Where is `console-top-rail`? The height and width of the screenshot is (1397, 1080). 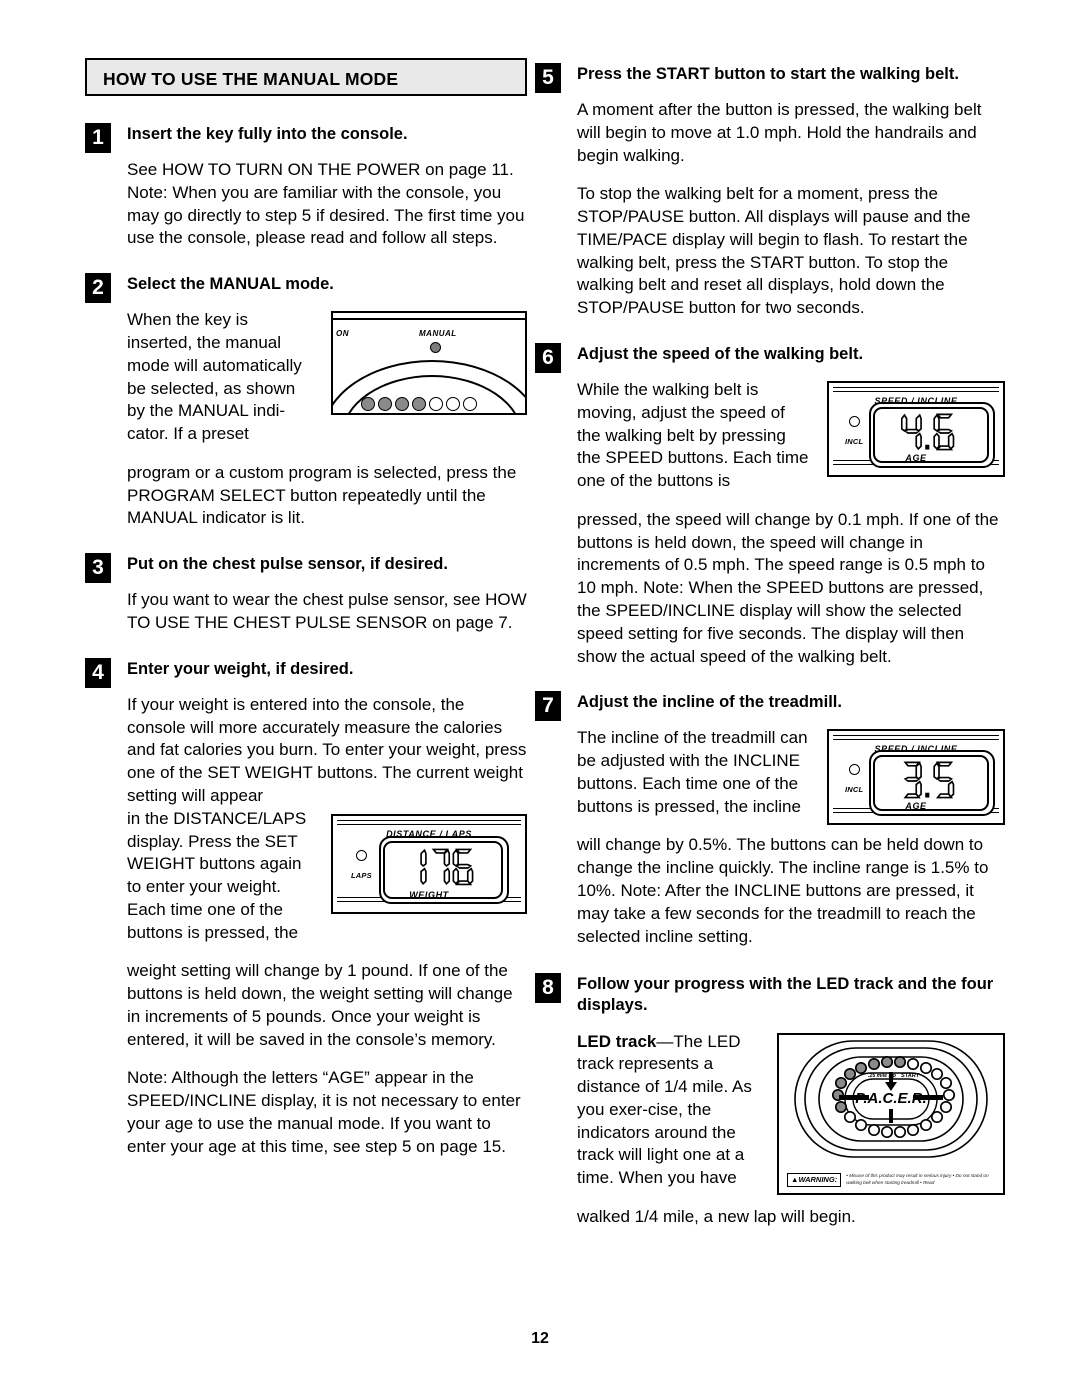 console-top-rail is located at coordinates (429, 319).